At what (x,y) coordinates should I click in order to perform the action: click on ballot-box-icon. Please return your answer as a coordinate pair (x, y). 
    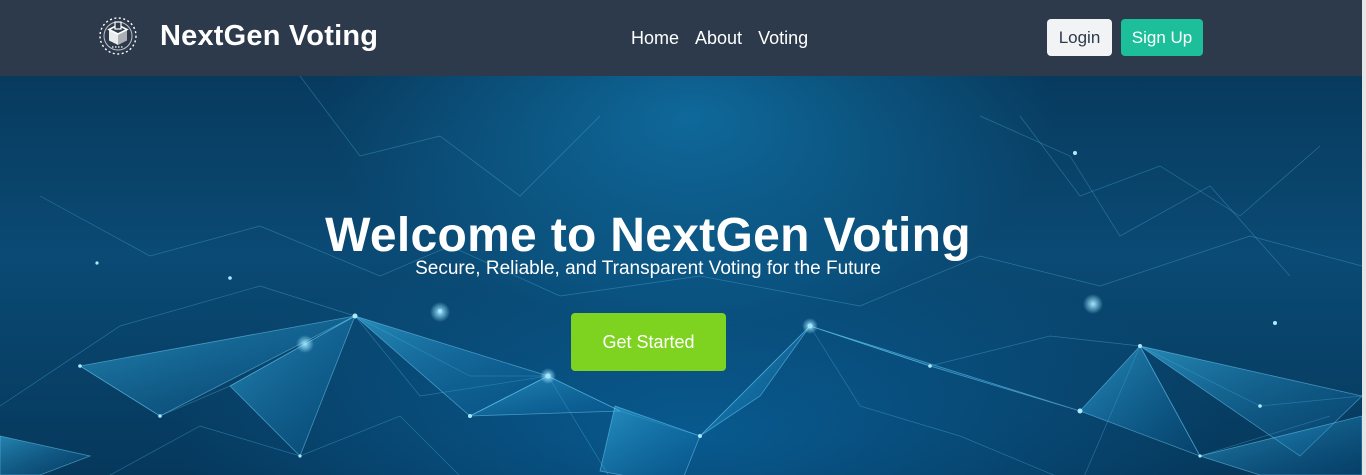
    Looking at the image, I should click on (118, 36).